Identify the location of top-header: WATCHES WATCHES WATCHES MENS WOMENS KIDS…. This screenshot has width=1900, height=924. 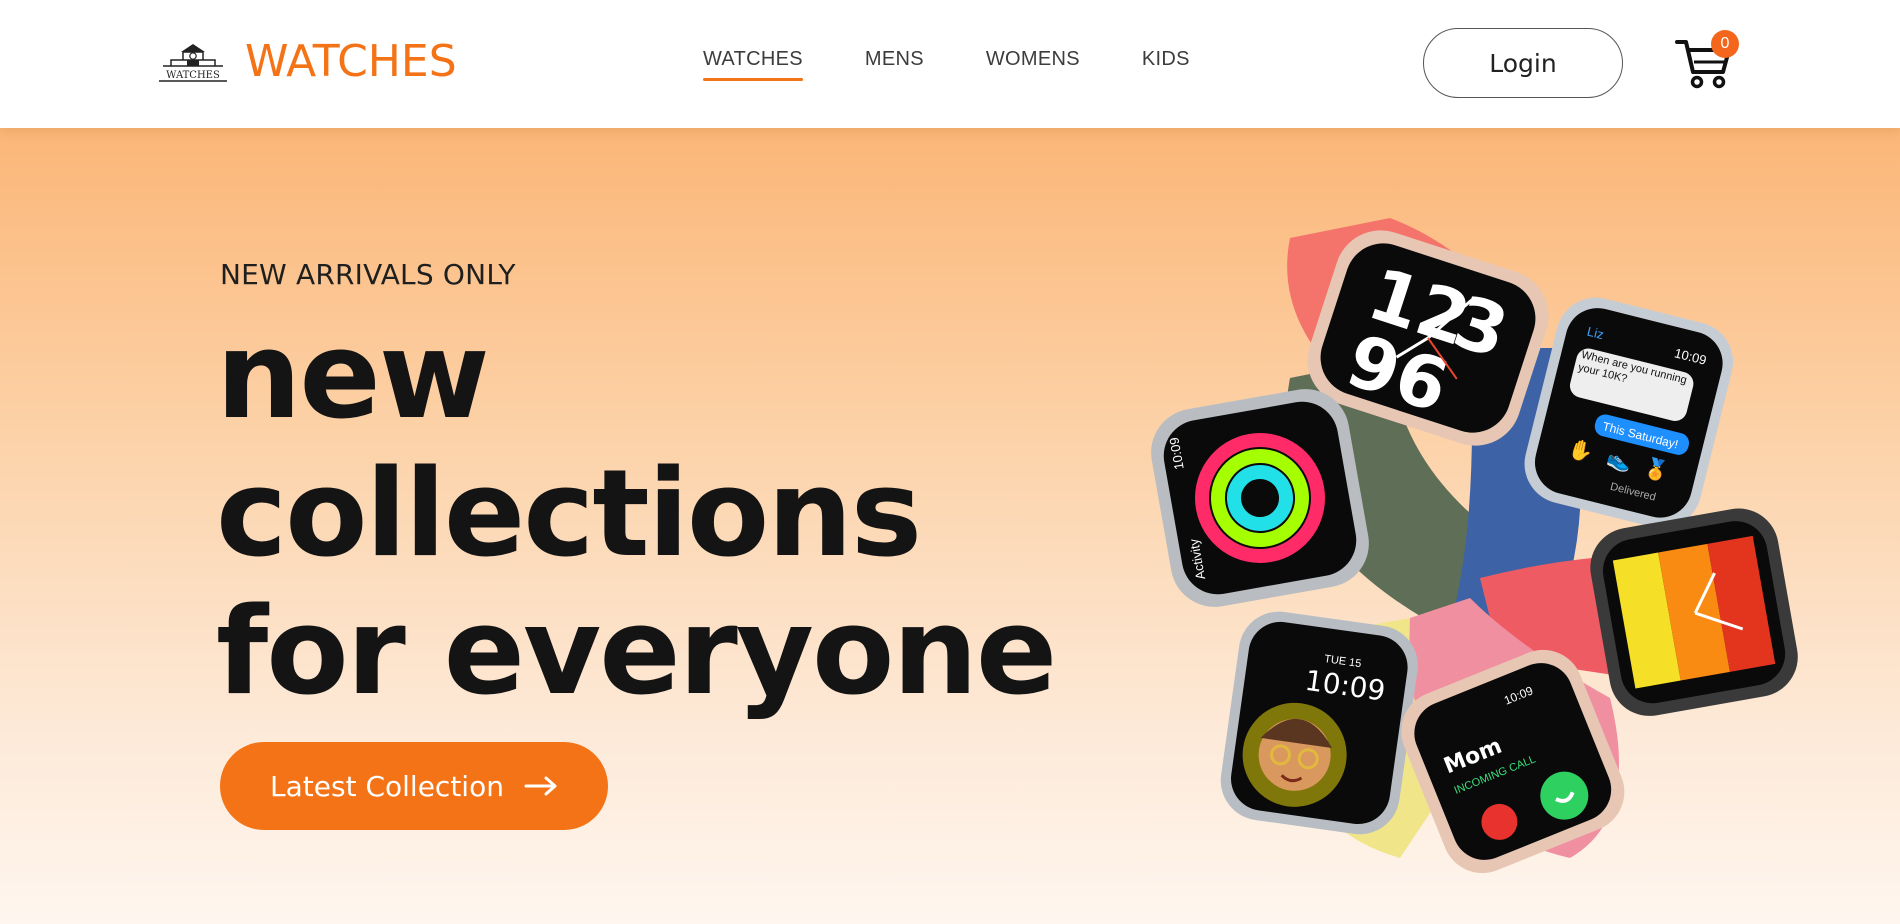
(950, 64).